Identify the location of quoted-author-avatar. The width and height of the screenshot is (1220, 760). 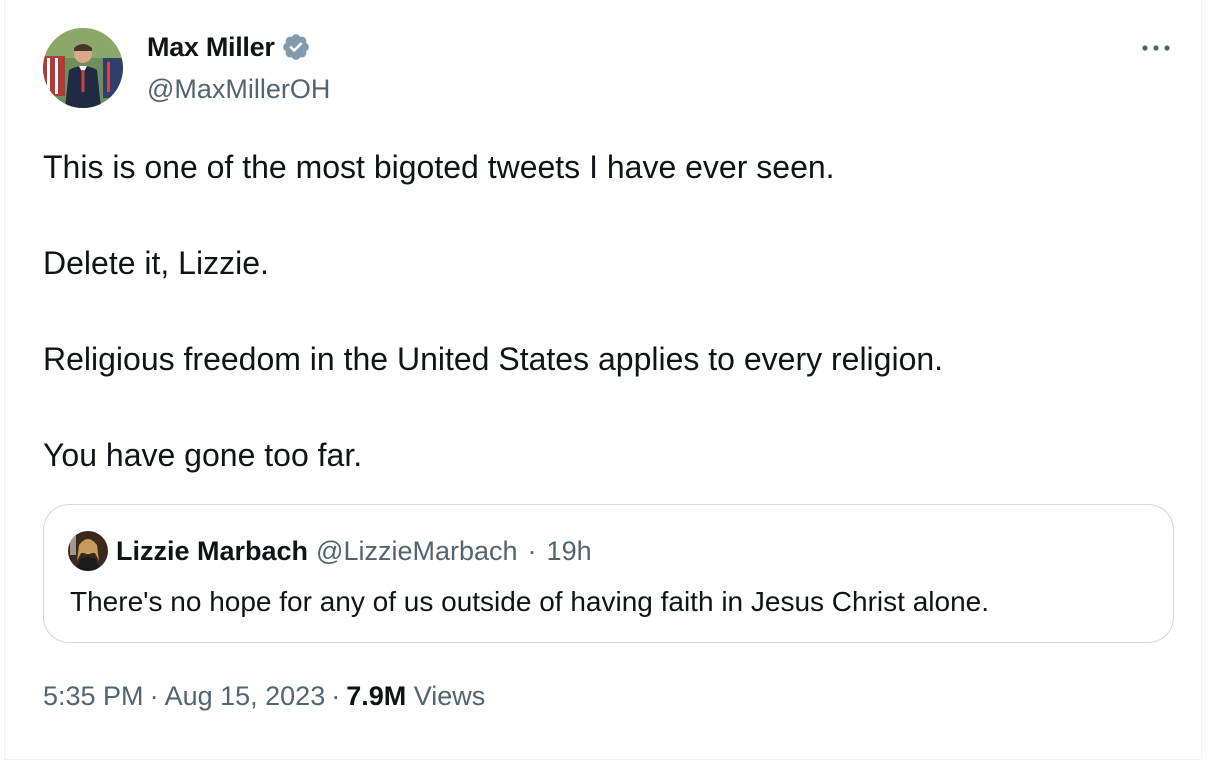
(88, 551).